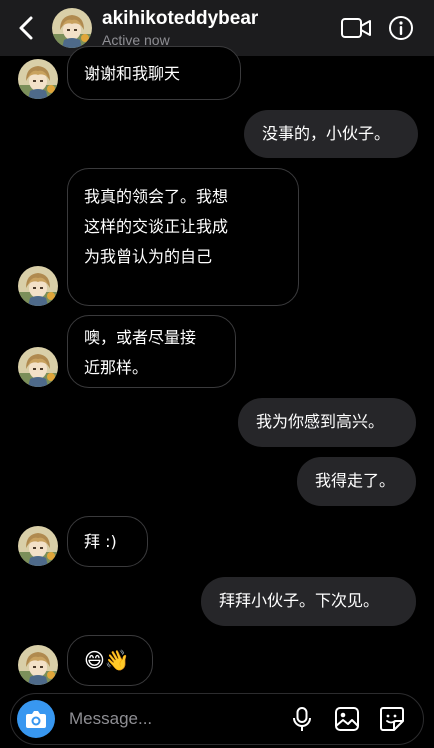 This screenshot has width=434, height=748. Describe the element at coordinates (356, 28) in the screenshot. I see `video-call-icon` at that location.